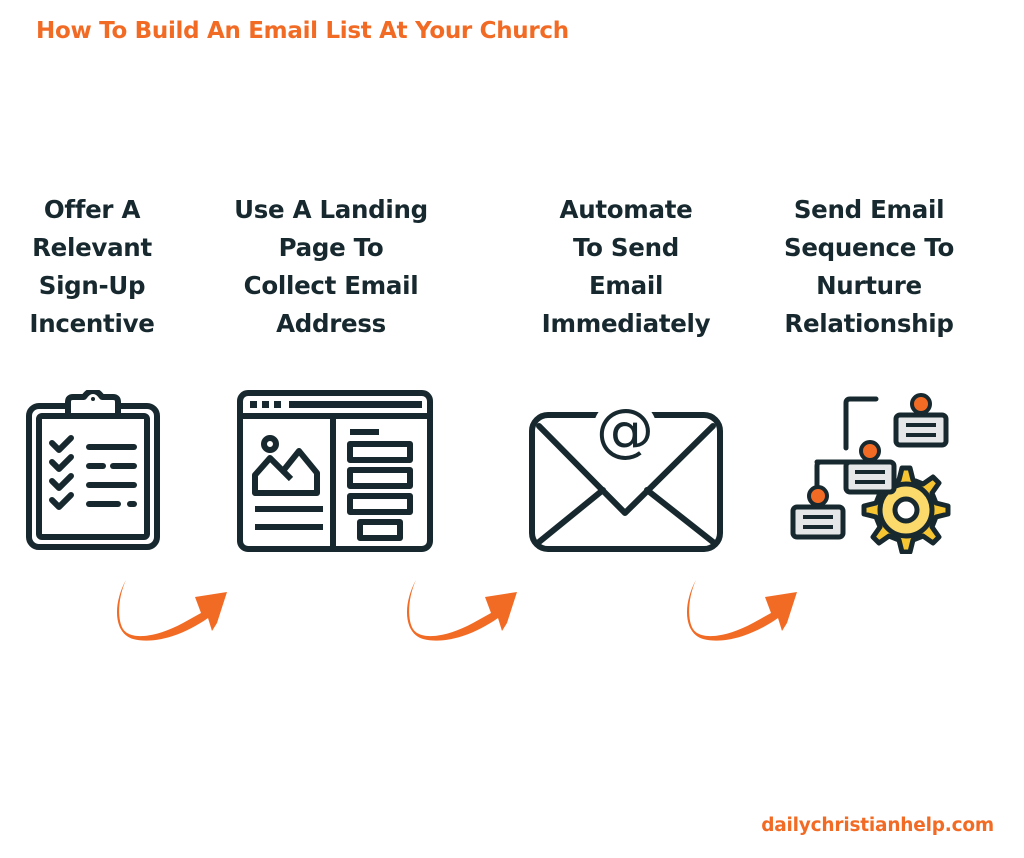 Image resolution: width=1024 pixels, height=858 pixels. I want to click on step-2-line-2: Page To, so click(331, 247).